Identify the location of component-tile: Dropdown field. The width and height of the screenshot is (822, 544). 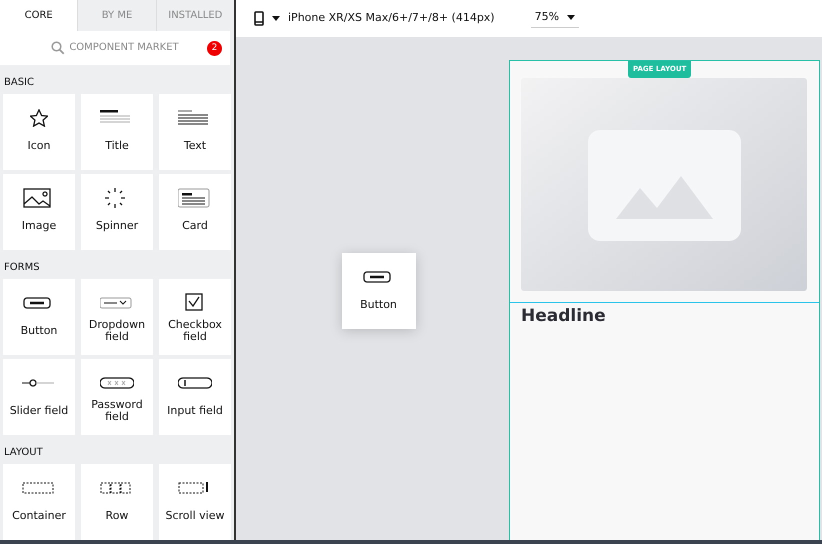
(117, 317).